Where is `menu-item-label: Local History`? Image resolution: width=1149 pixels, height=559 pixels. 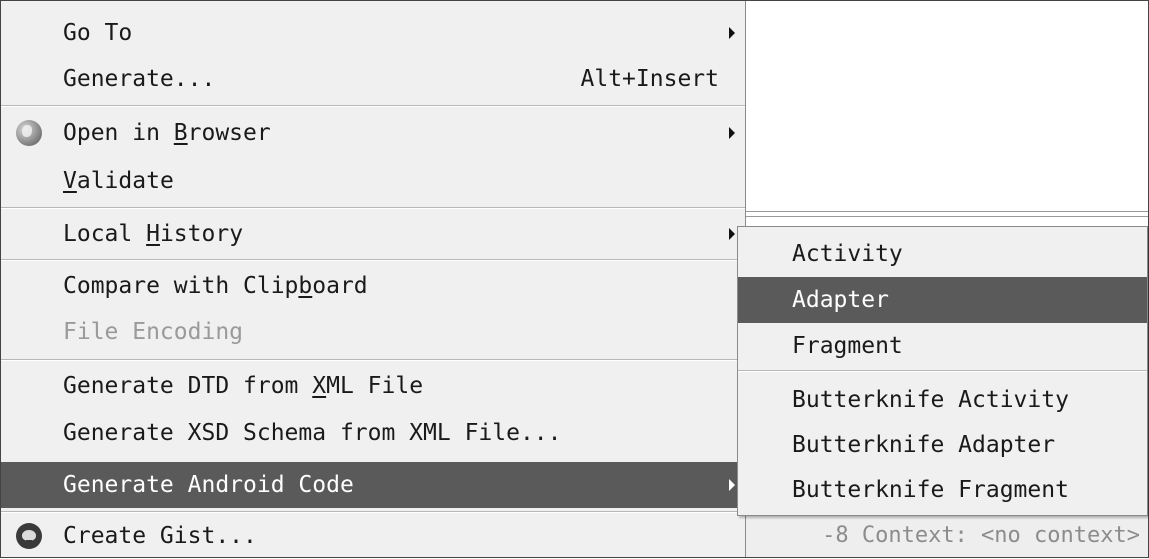 menu-item-label: Local History is located at coordinates (153, 234).